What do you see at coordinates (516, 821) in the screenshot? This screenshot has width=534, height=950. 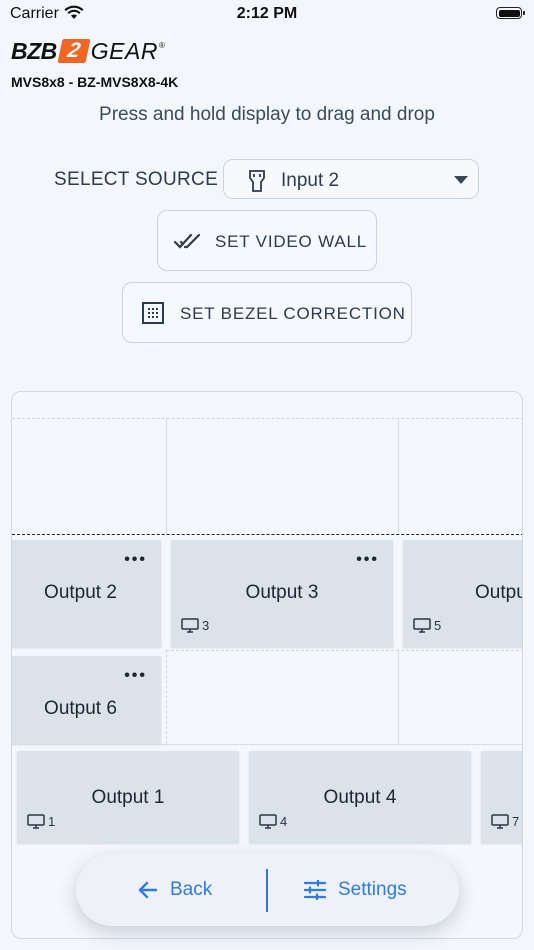 I see `display-number: 7` at bounding box center [516, 821].